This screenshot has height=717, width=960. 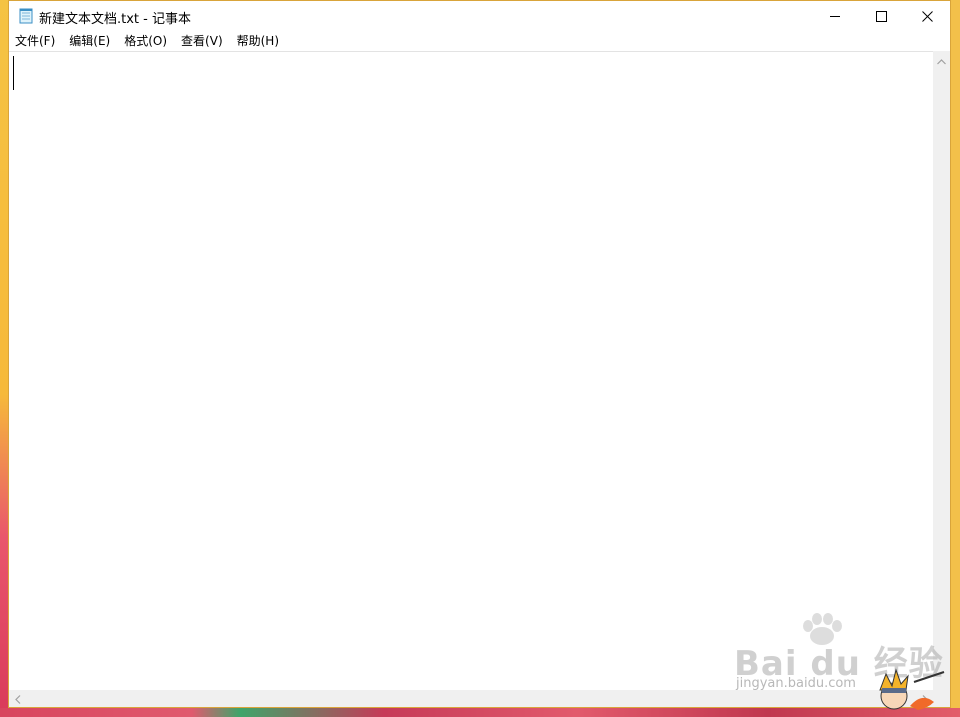 What do you see at coordinates (471, 698) in the screenshot?
I see `horizontal-scrollbar` at bounding box center [471, 698].